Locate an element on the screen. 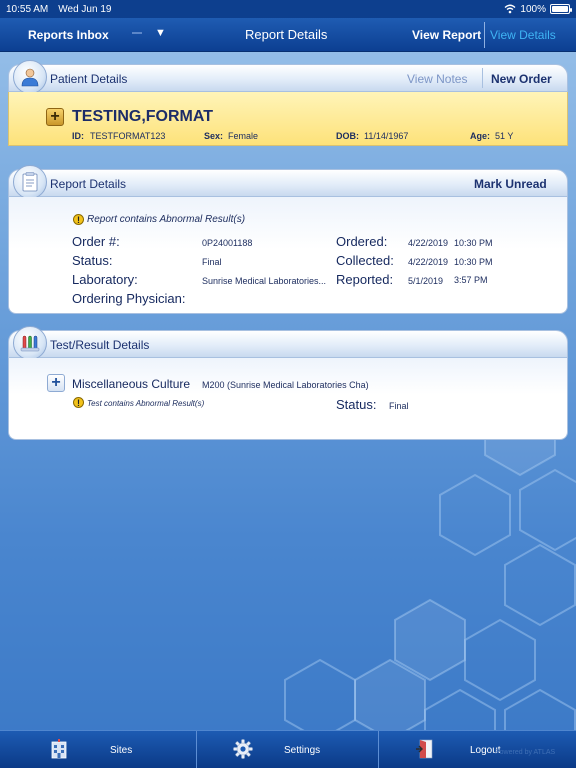 Image resolution: width=576 pixels, height=768 pixels. status-right: 100% is located at coordinates (538, 9).